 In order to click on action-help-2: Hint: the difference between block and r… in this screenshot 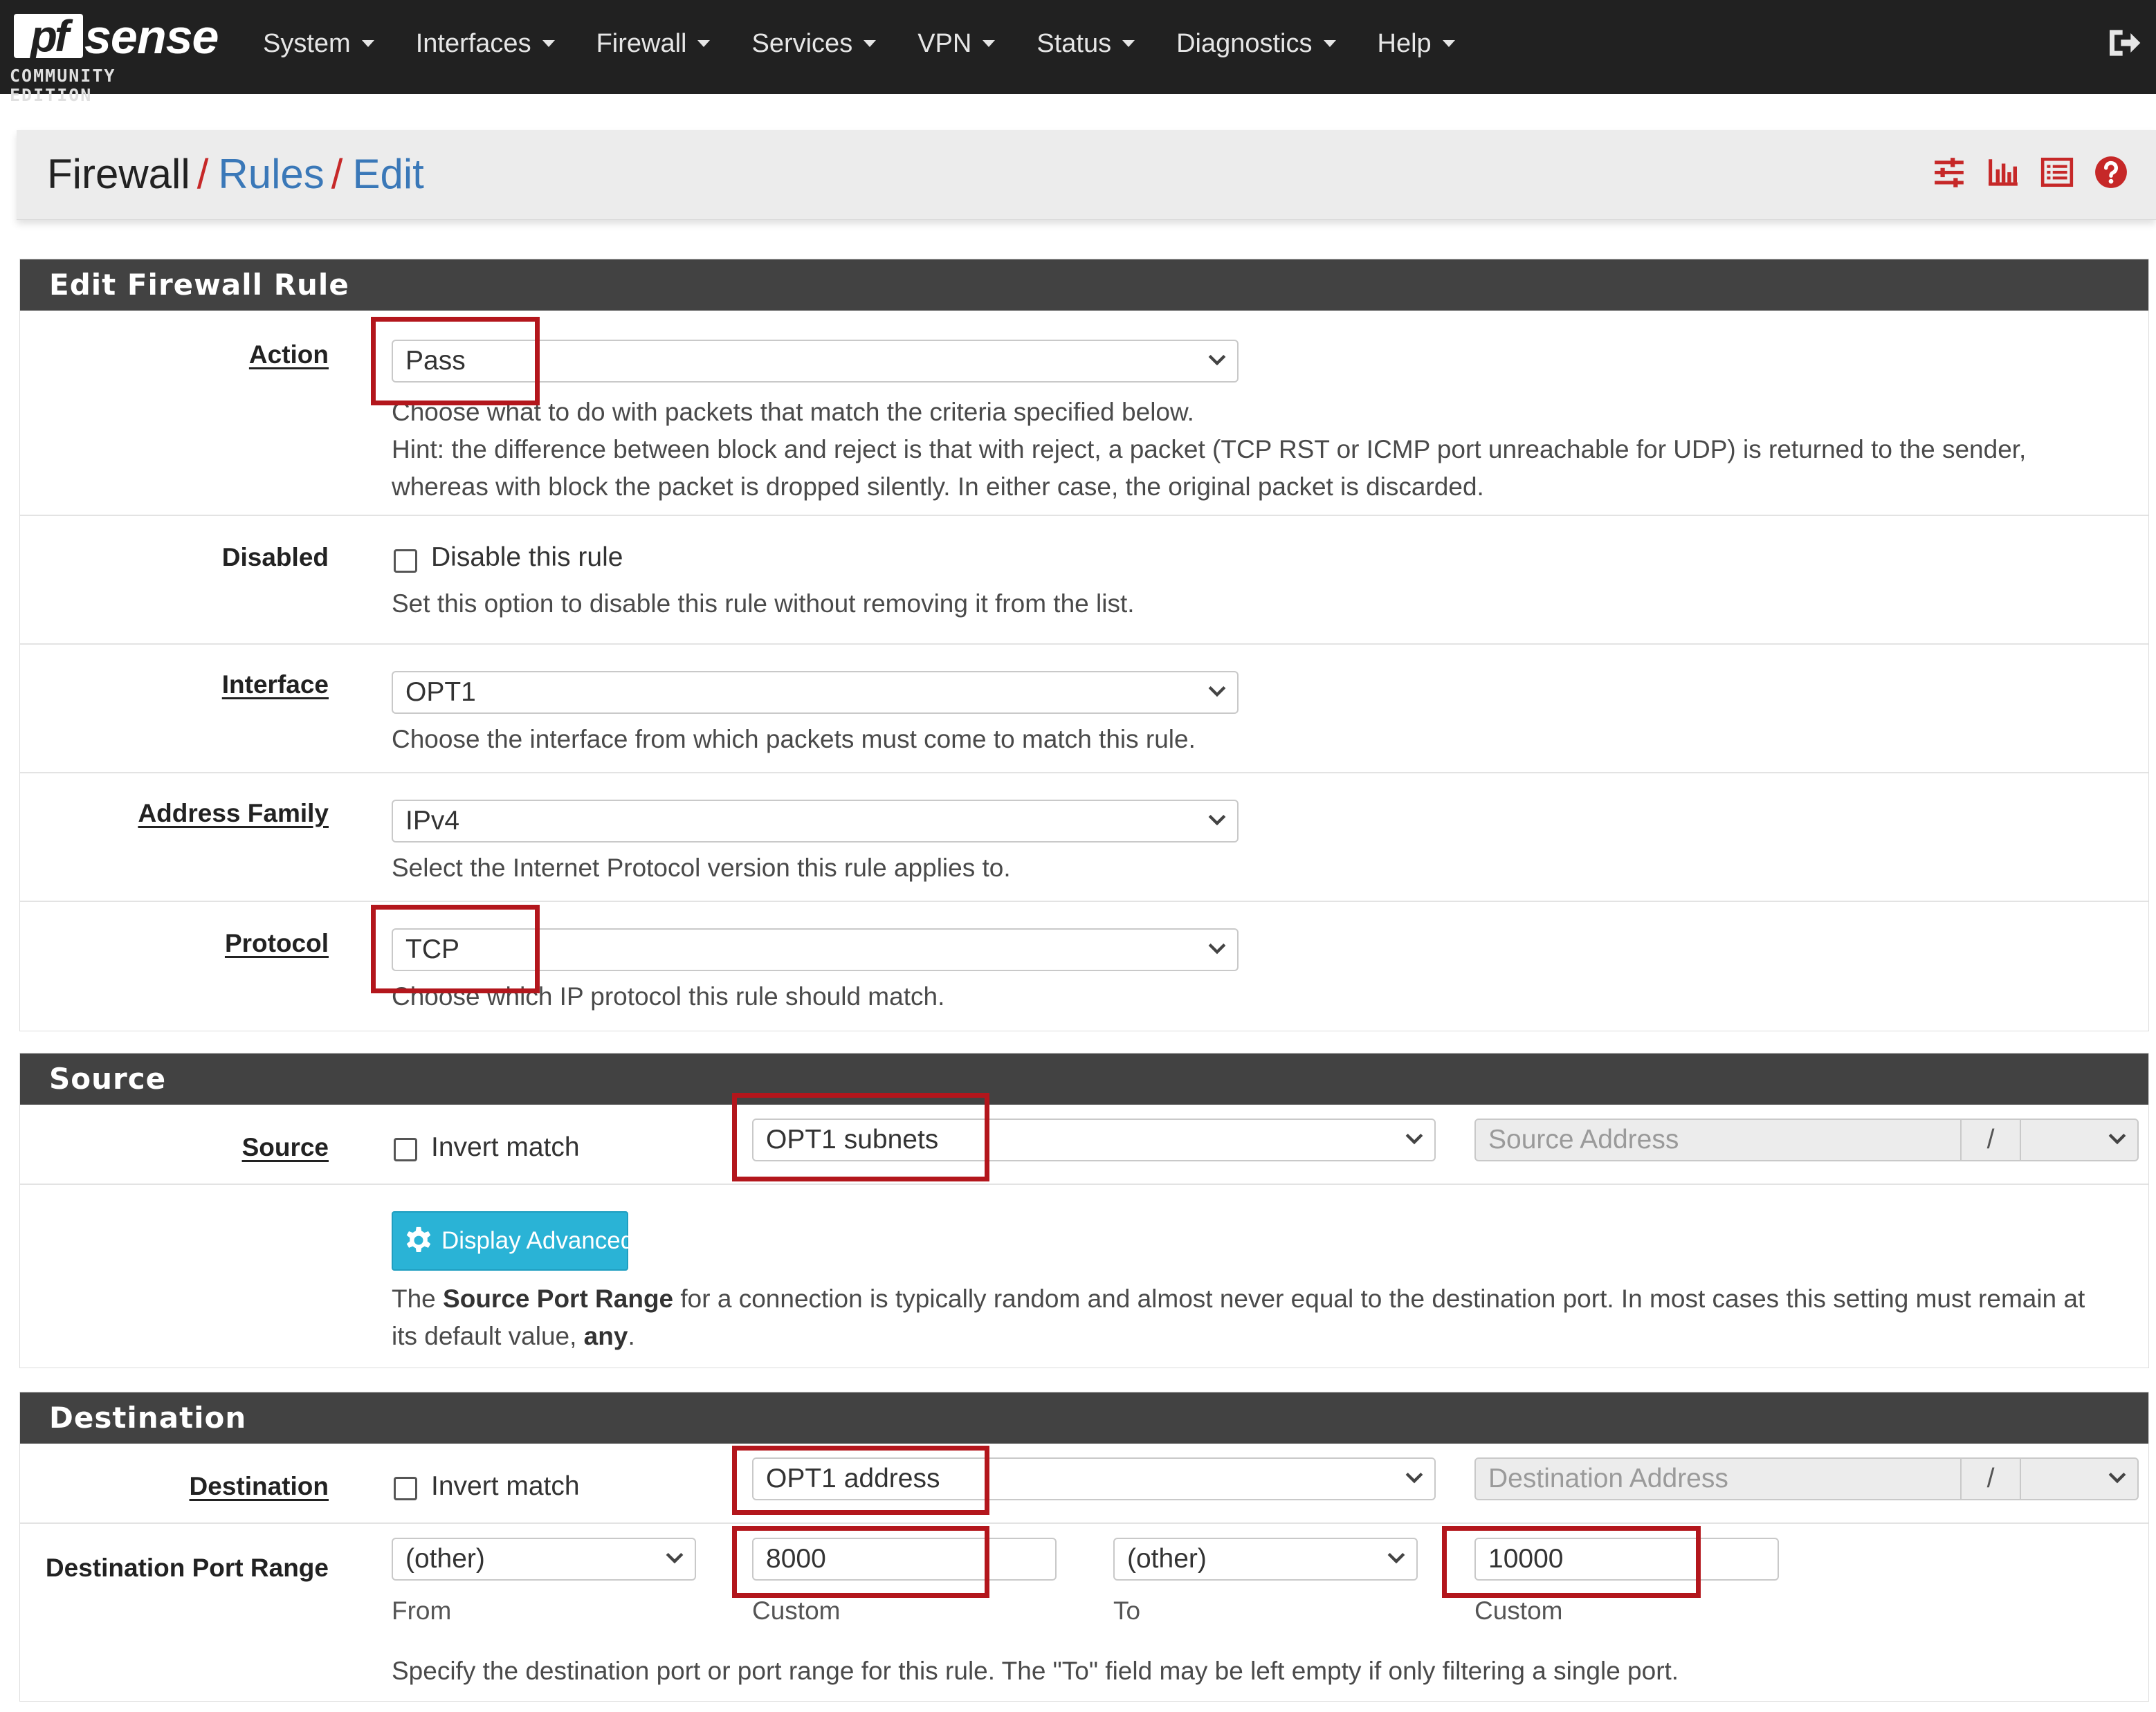, I will do `click(1209, 449)`.